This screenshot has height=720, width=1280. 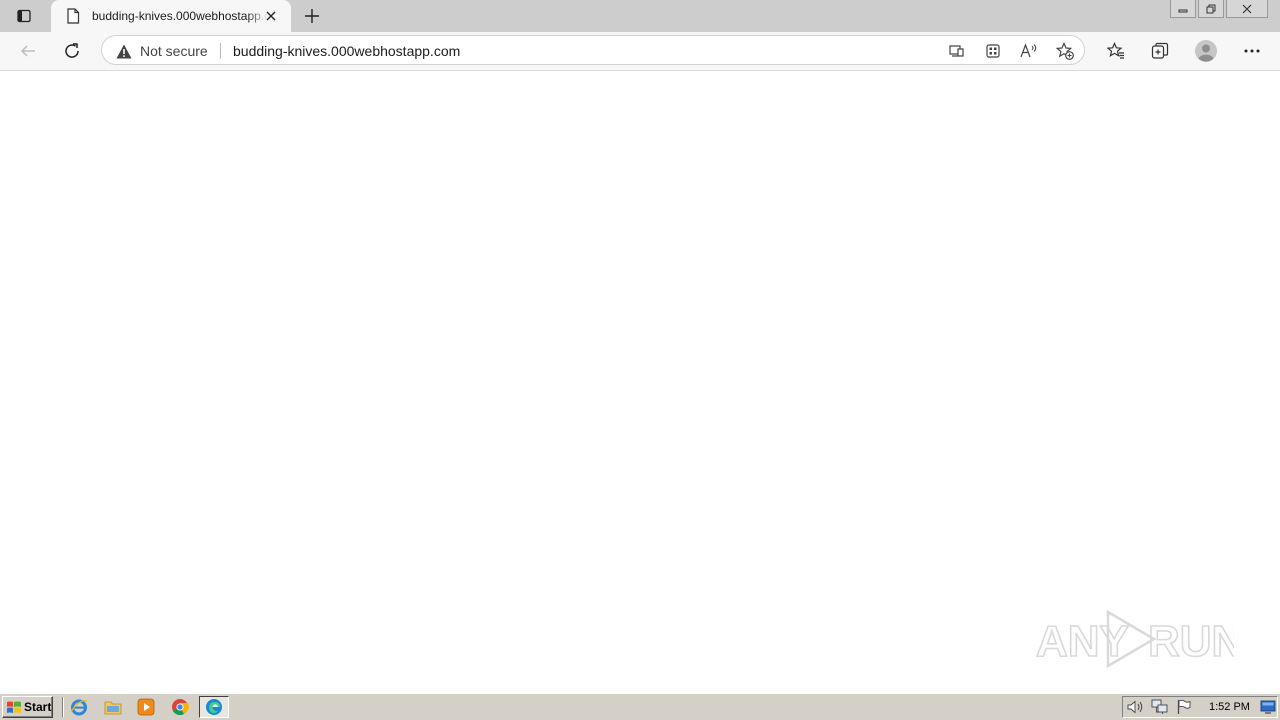 I want to click on volume-icon, so click(x=1135, y=707).